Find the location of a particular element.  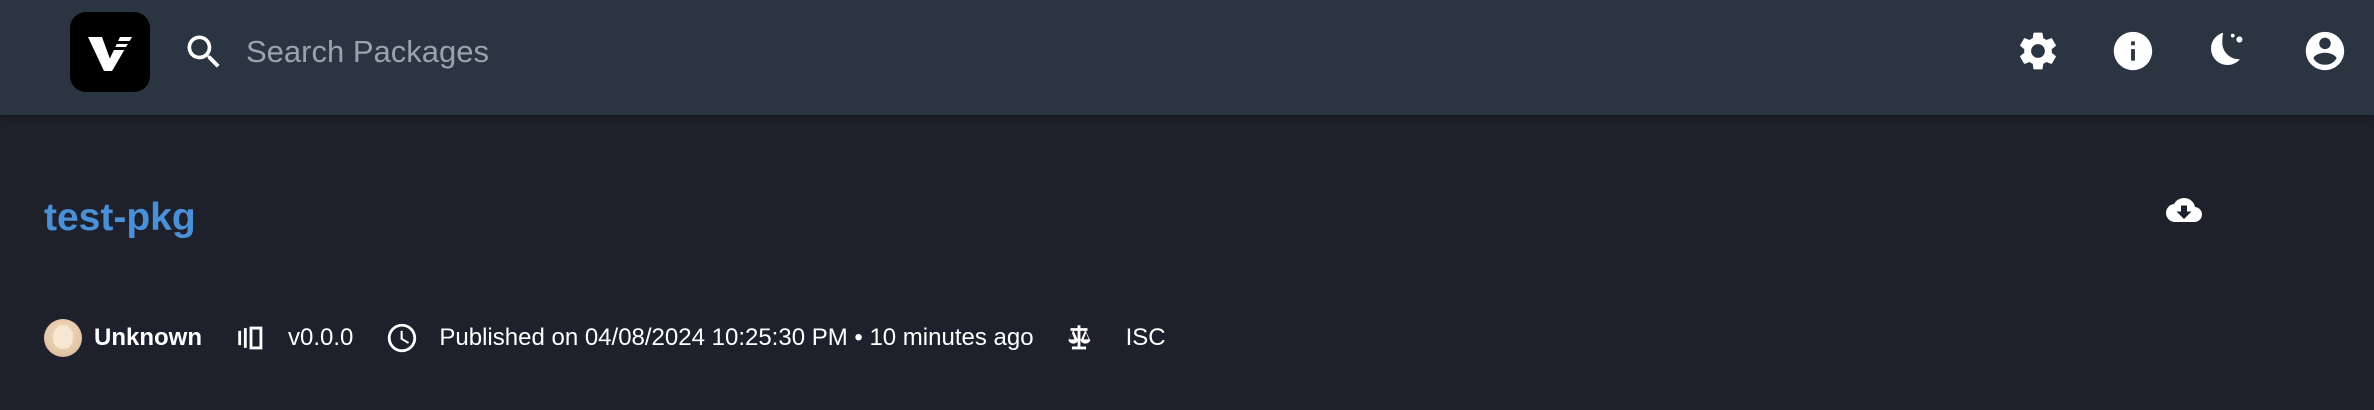

search-input is located at coordinates (696, 52).